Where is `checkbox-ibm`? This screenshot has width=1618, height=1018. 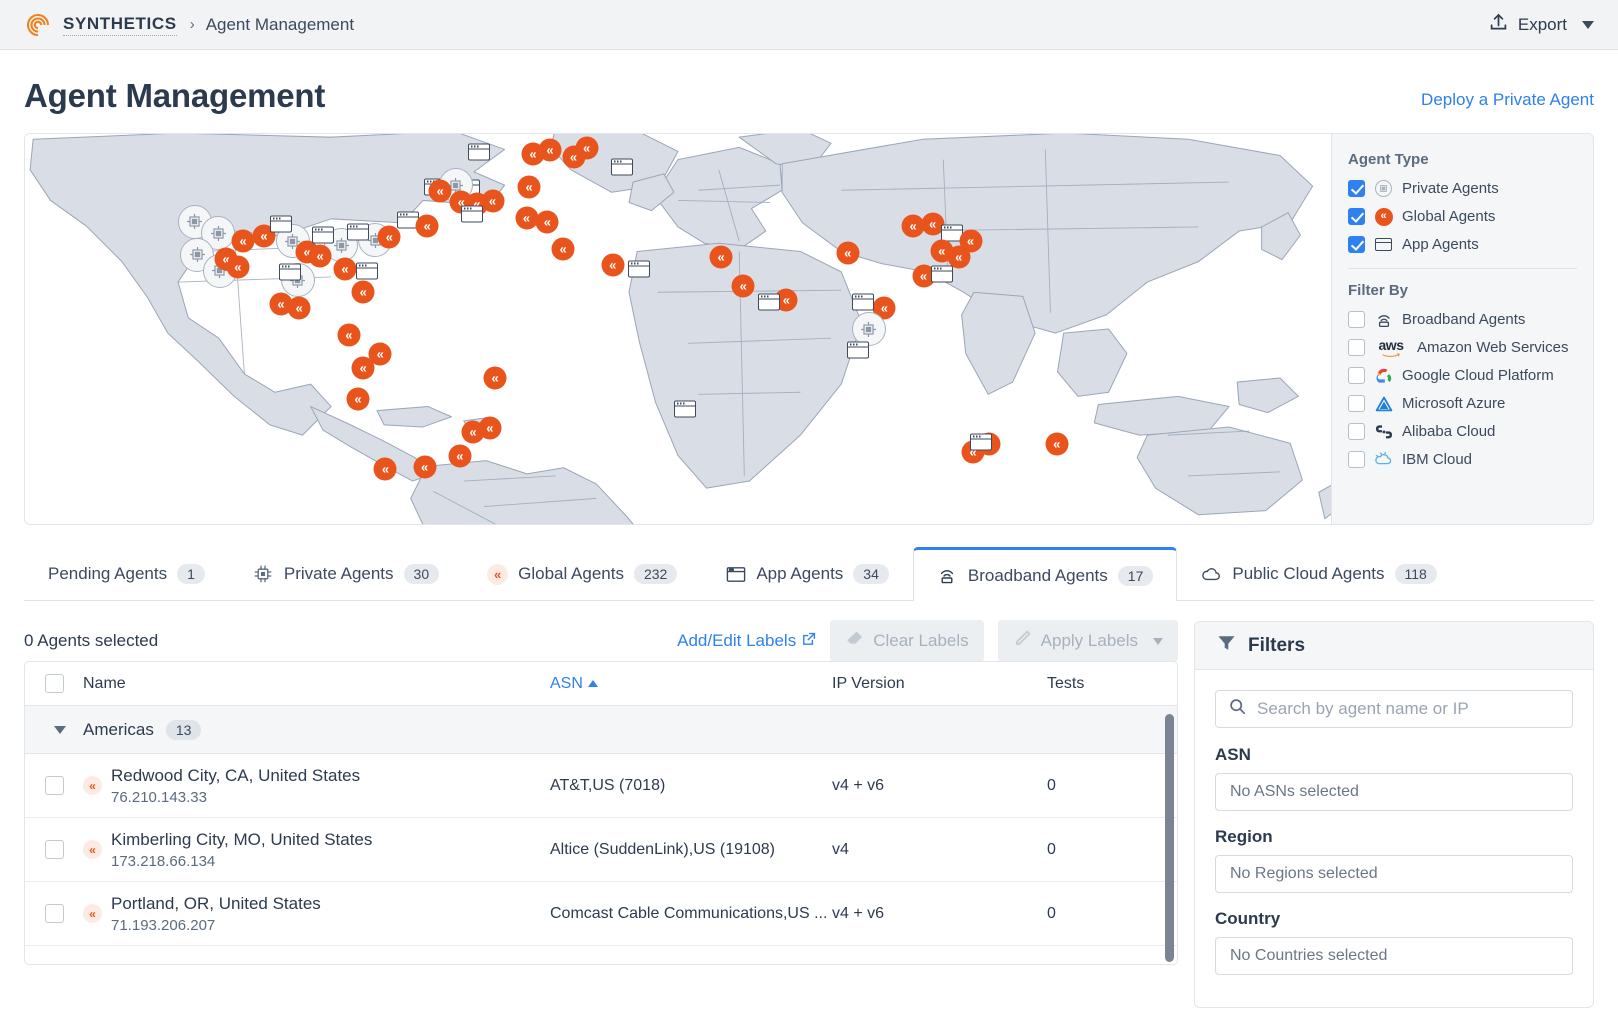
checkbox-ibm is located at coordinates (1356, 459).